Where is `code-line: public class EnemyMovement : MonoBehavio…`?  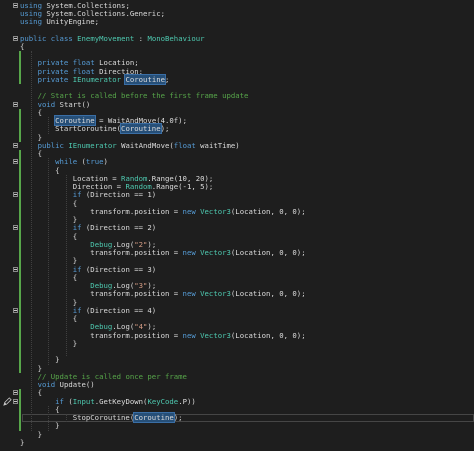 code-line: public class EnemyMovement : MonoBehavio… is located at coordinates (112, 38).